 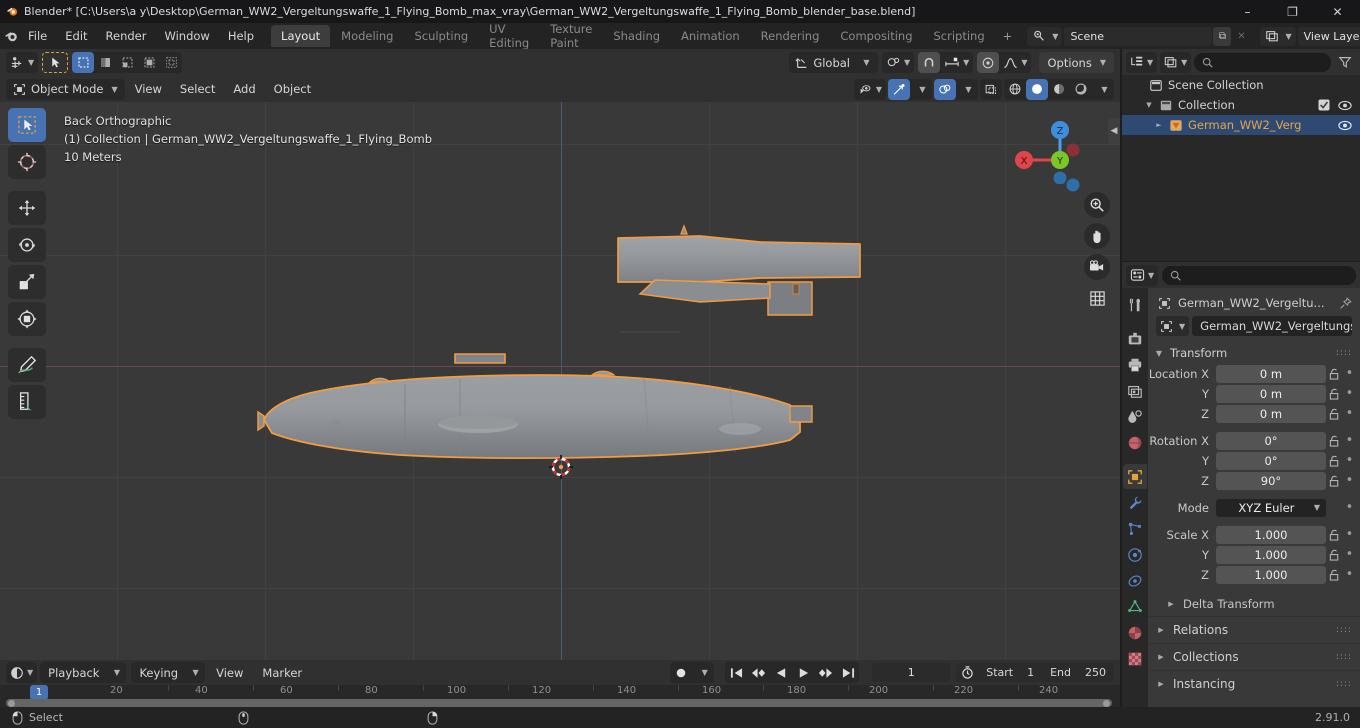 I want to click on view-layer-display-icon: ▼, so click(x=1175, y=62).